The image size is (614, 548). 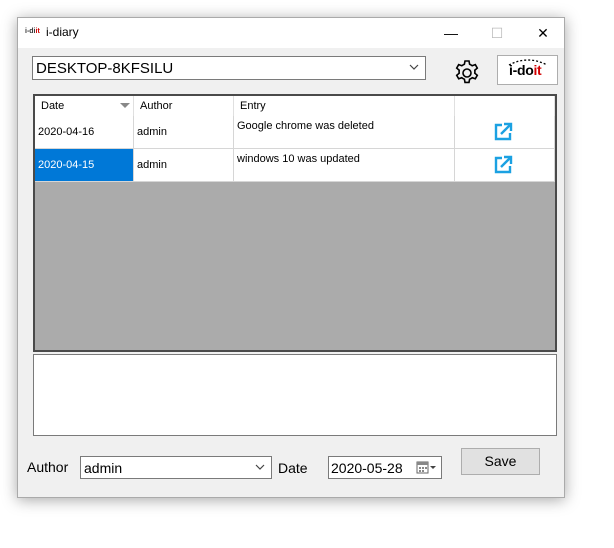 What do you see at coordinates (84, 165) in the screenshot?
I see `date-cell-selected: 2020-04-15` at bounding box center [84, 165].